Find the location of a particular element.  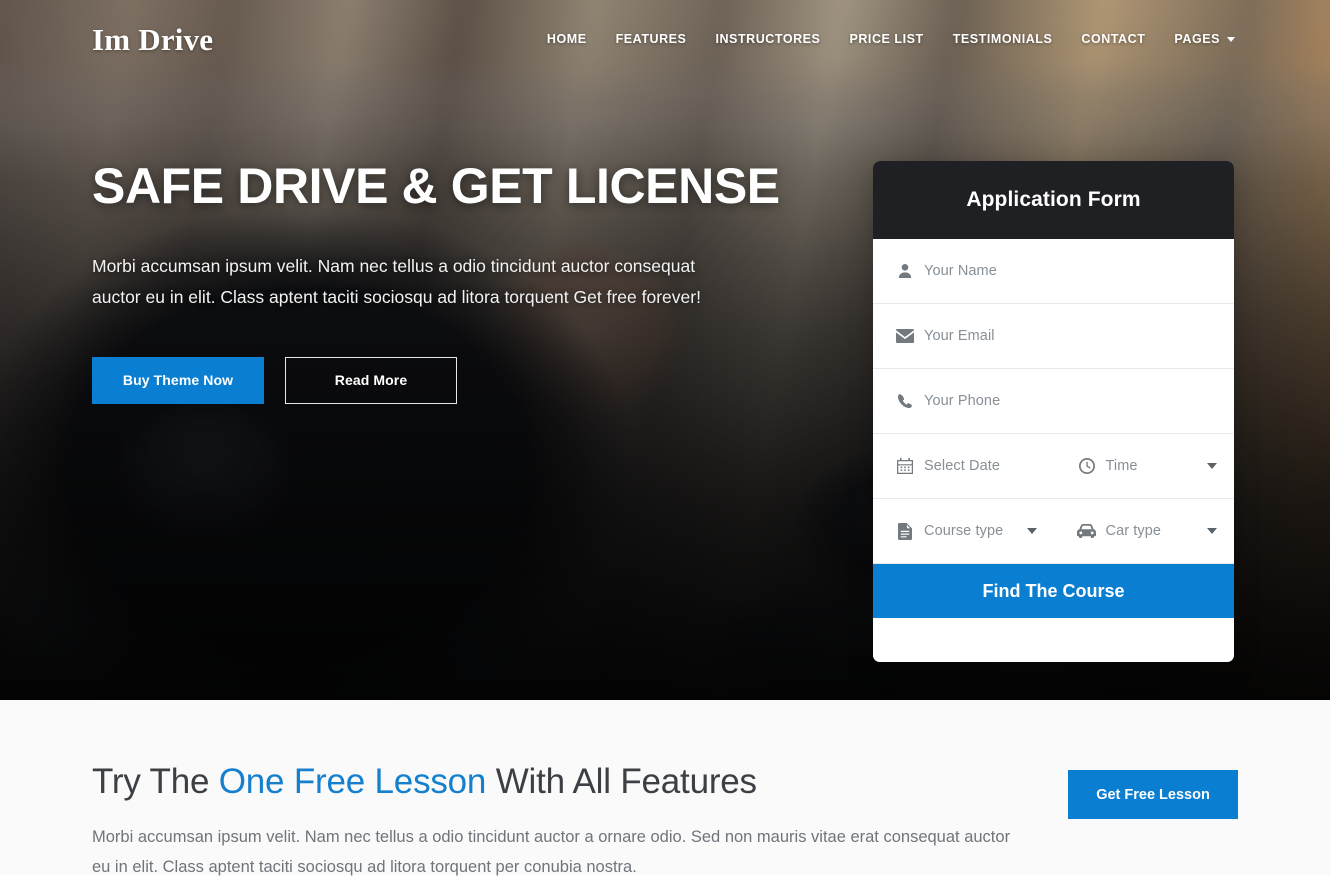

hero-title: SAFE DRIVE & GET LICENSE is located at coordinates (436, 186).